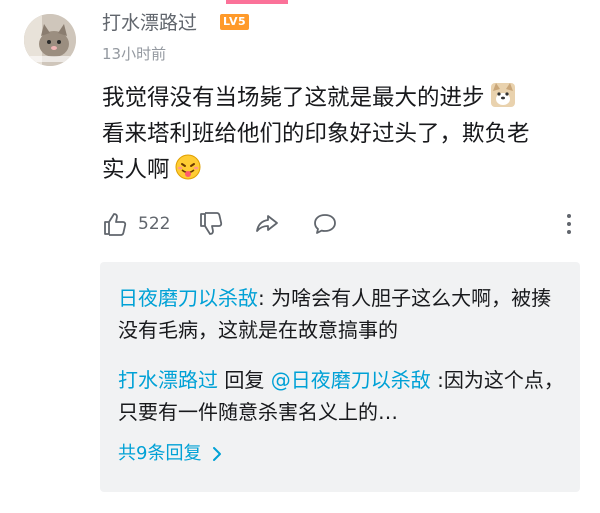 This screenshot has width=600, height=513. Describe the element at coordinates (257, 2) in the screenshot. I see `top-accent-bar` at that location.